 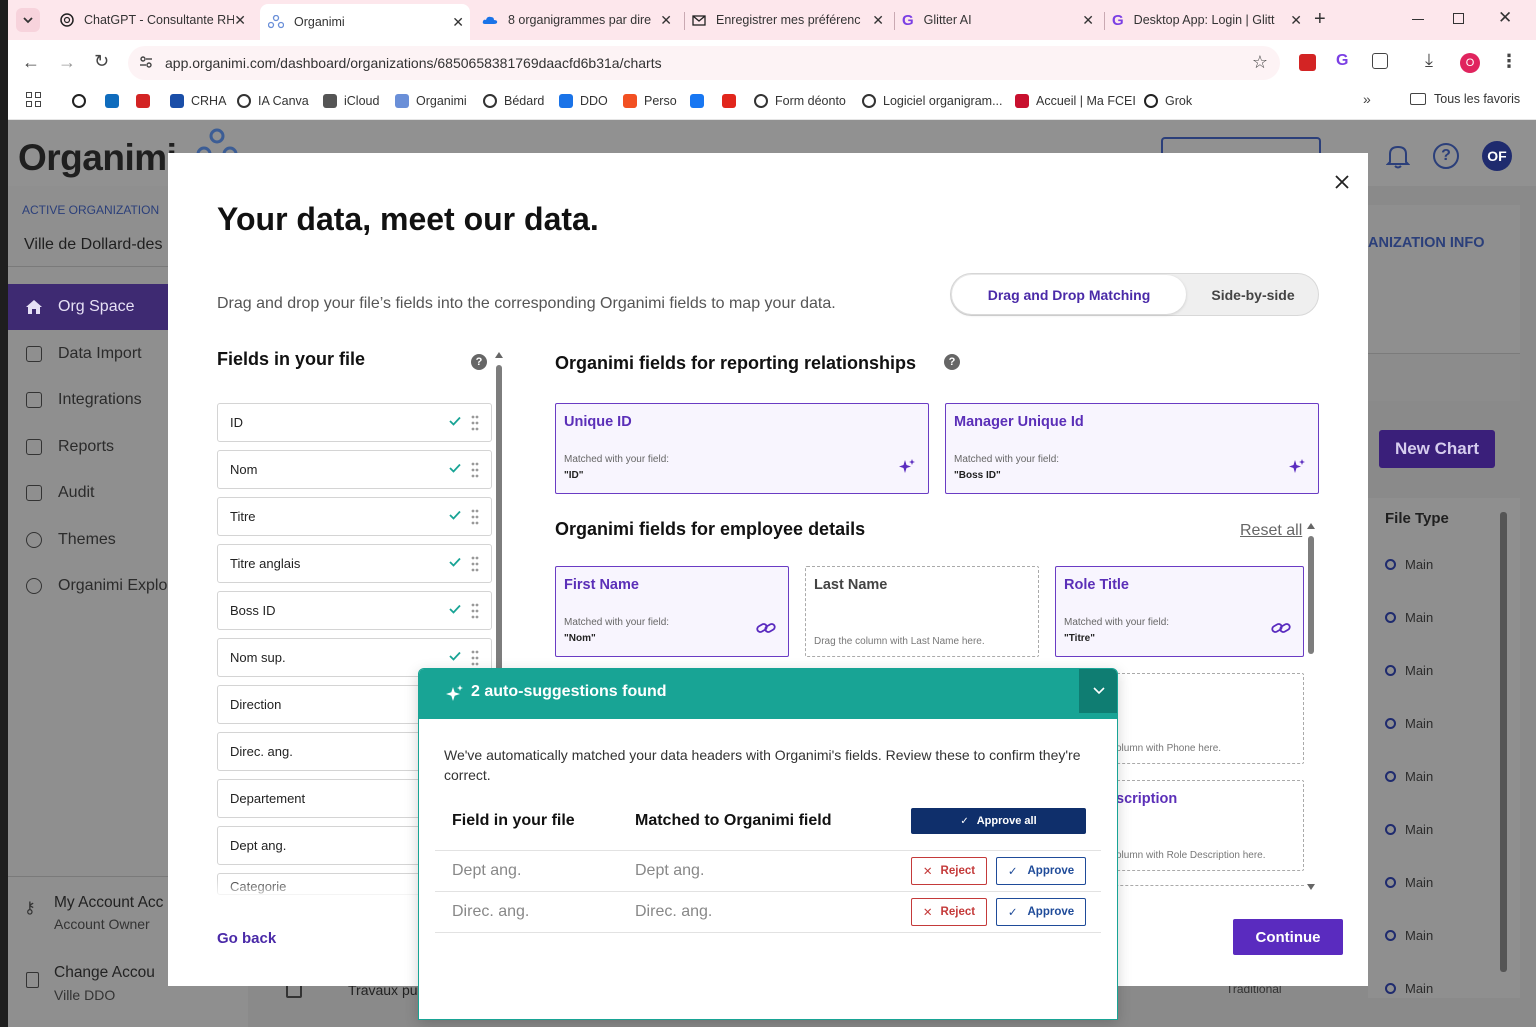 I want to click on menu-icon: ⋮, so click(x=1509, y=61).